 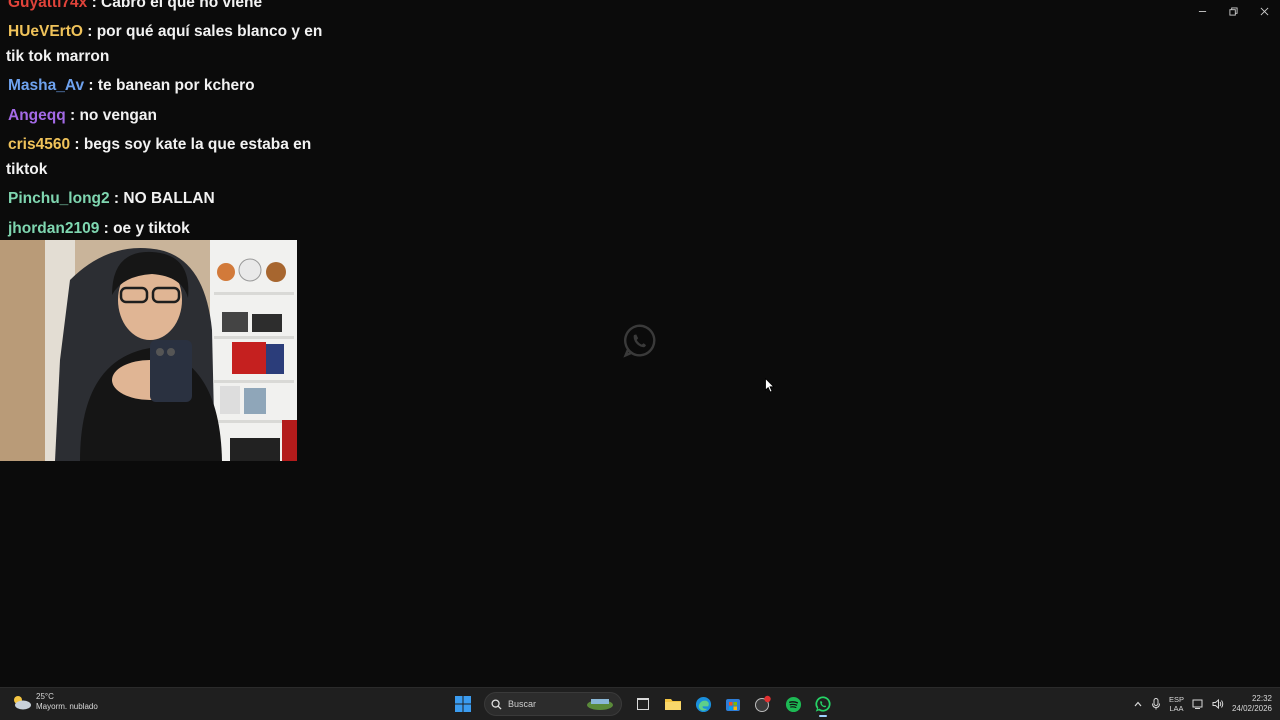 What do you see at coordinates (45, 31) in the screenshot?
I see `chat-username: HUeVErtO` at bounding box center [45, 31].